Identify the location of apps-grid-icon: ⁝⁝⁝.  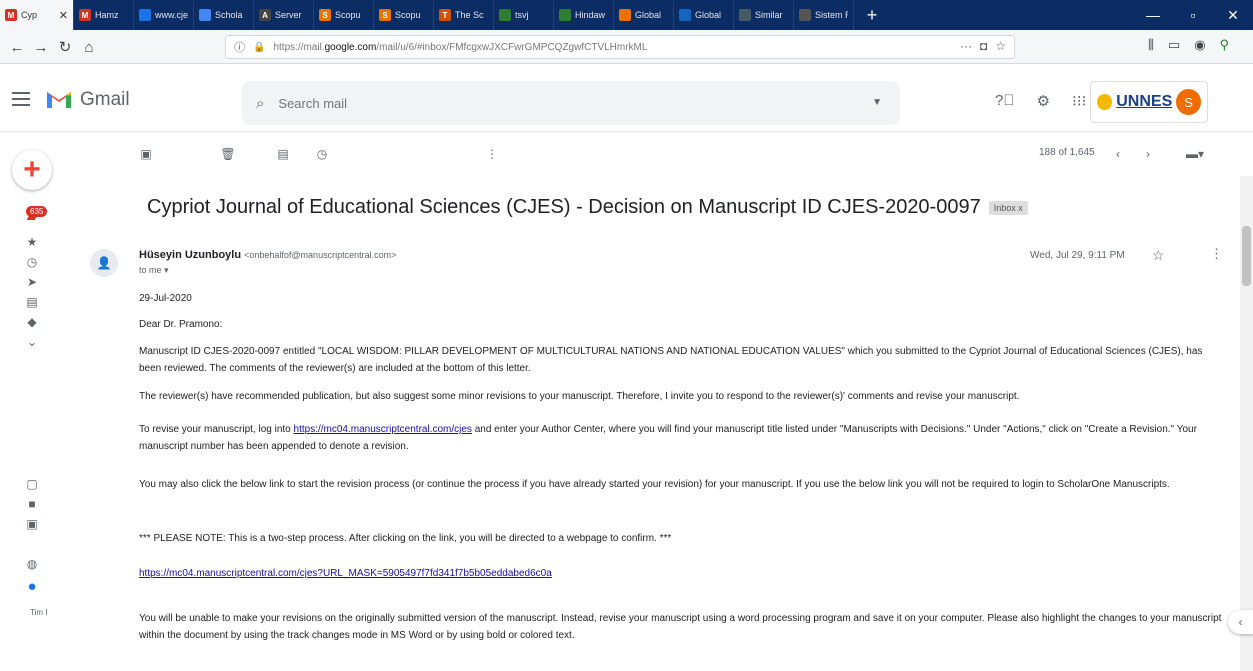
(1079, 101).